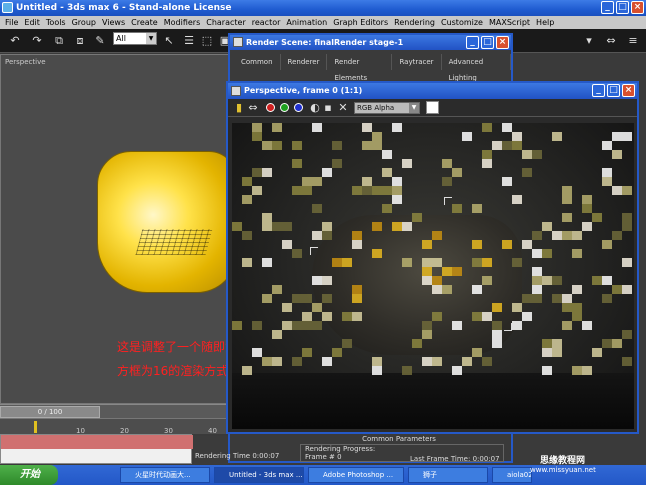  Describe the element at coordinates (113, 22) in the screenshot. I see `menu-item: Views` at that location.